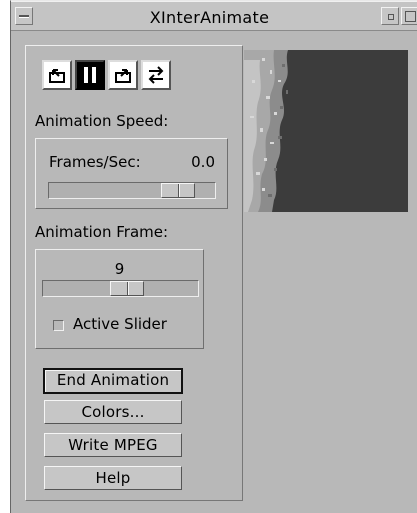  I want to click on step-forward-button, so click(123, 75).